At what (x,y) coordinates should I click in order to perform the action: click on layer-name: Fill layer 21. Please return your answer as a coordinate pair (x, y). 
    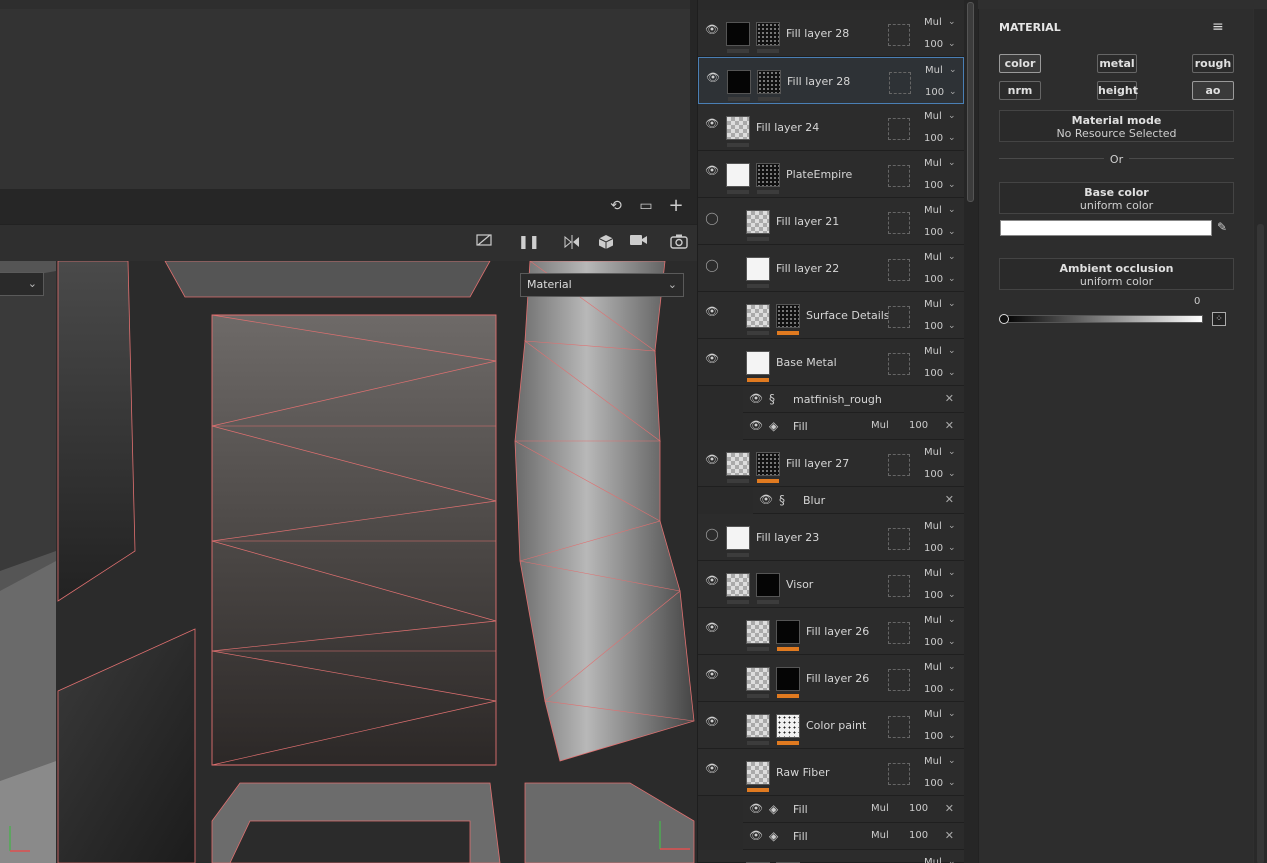
    Looking at the image, I should click on (807, 221).